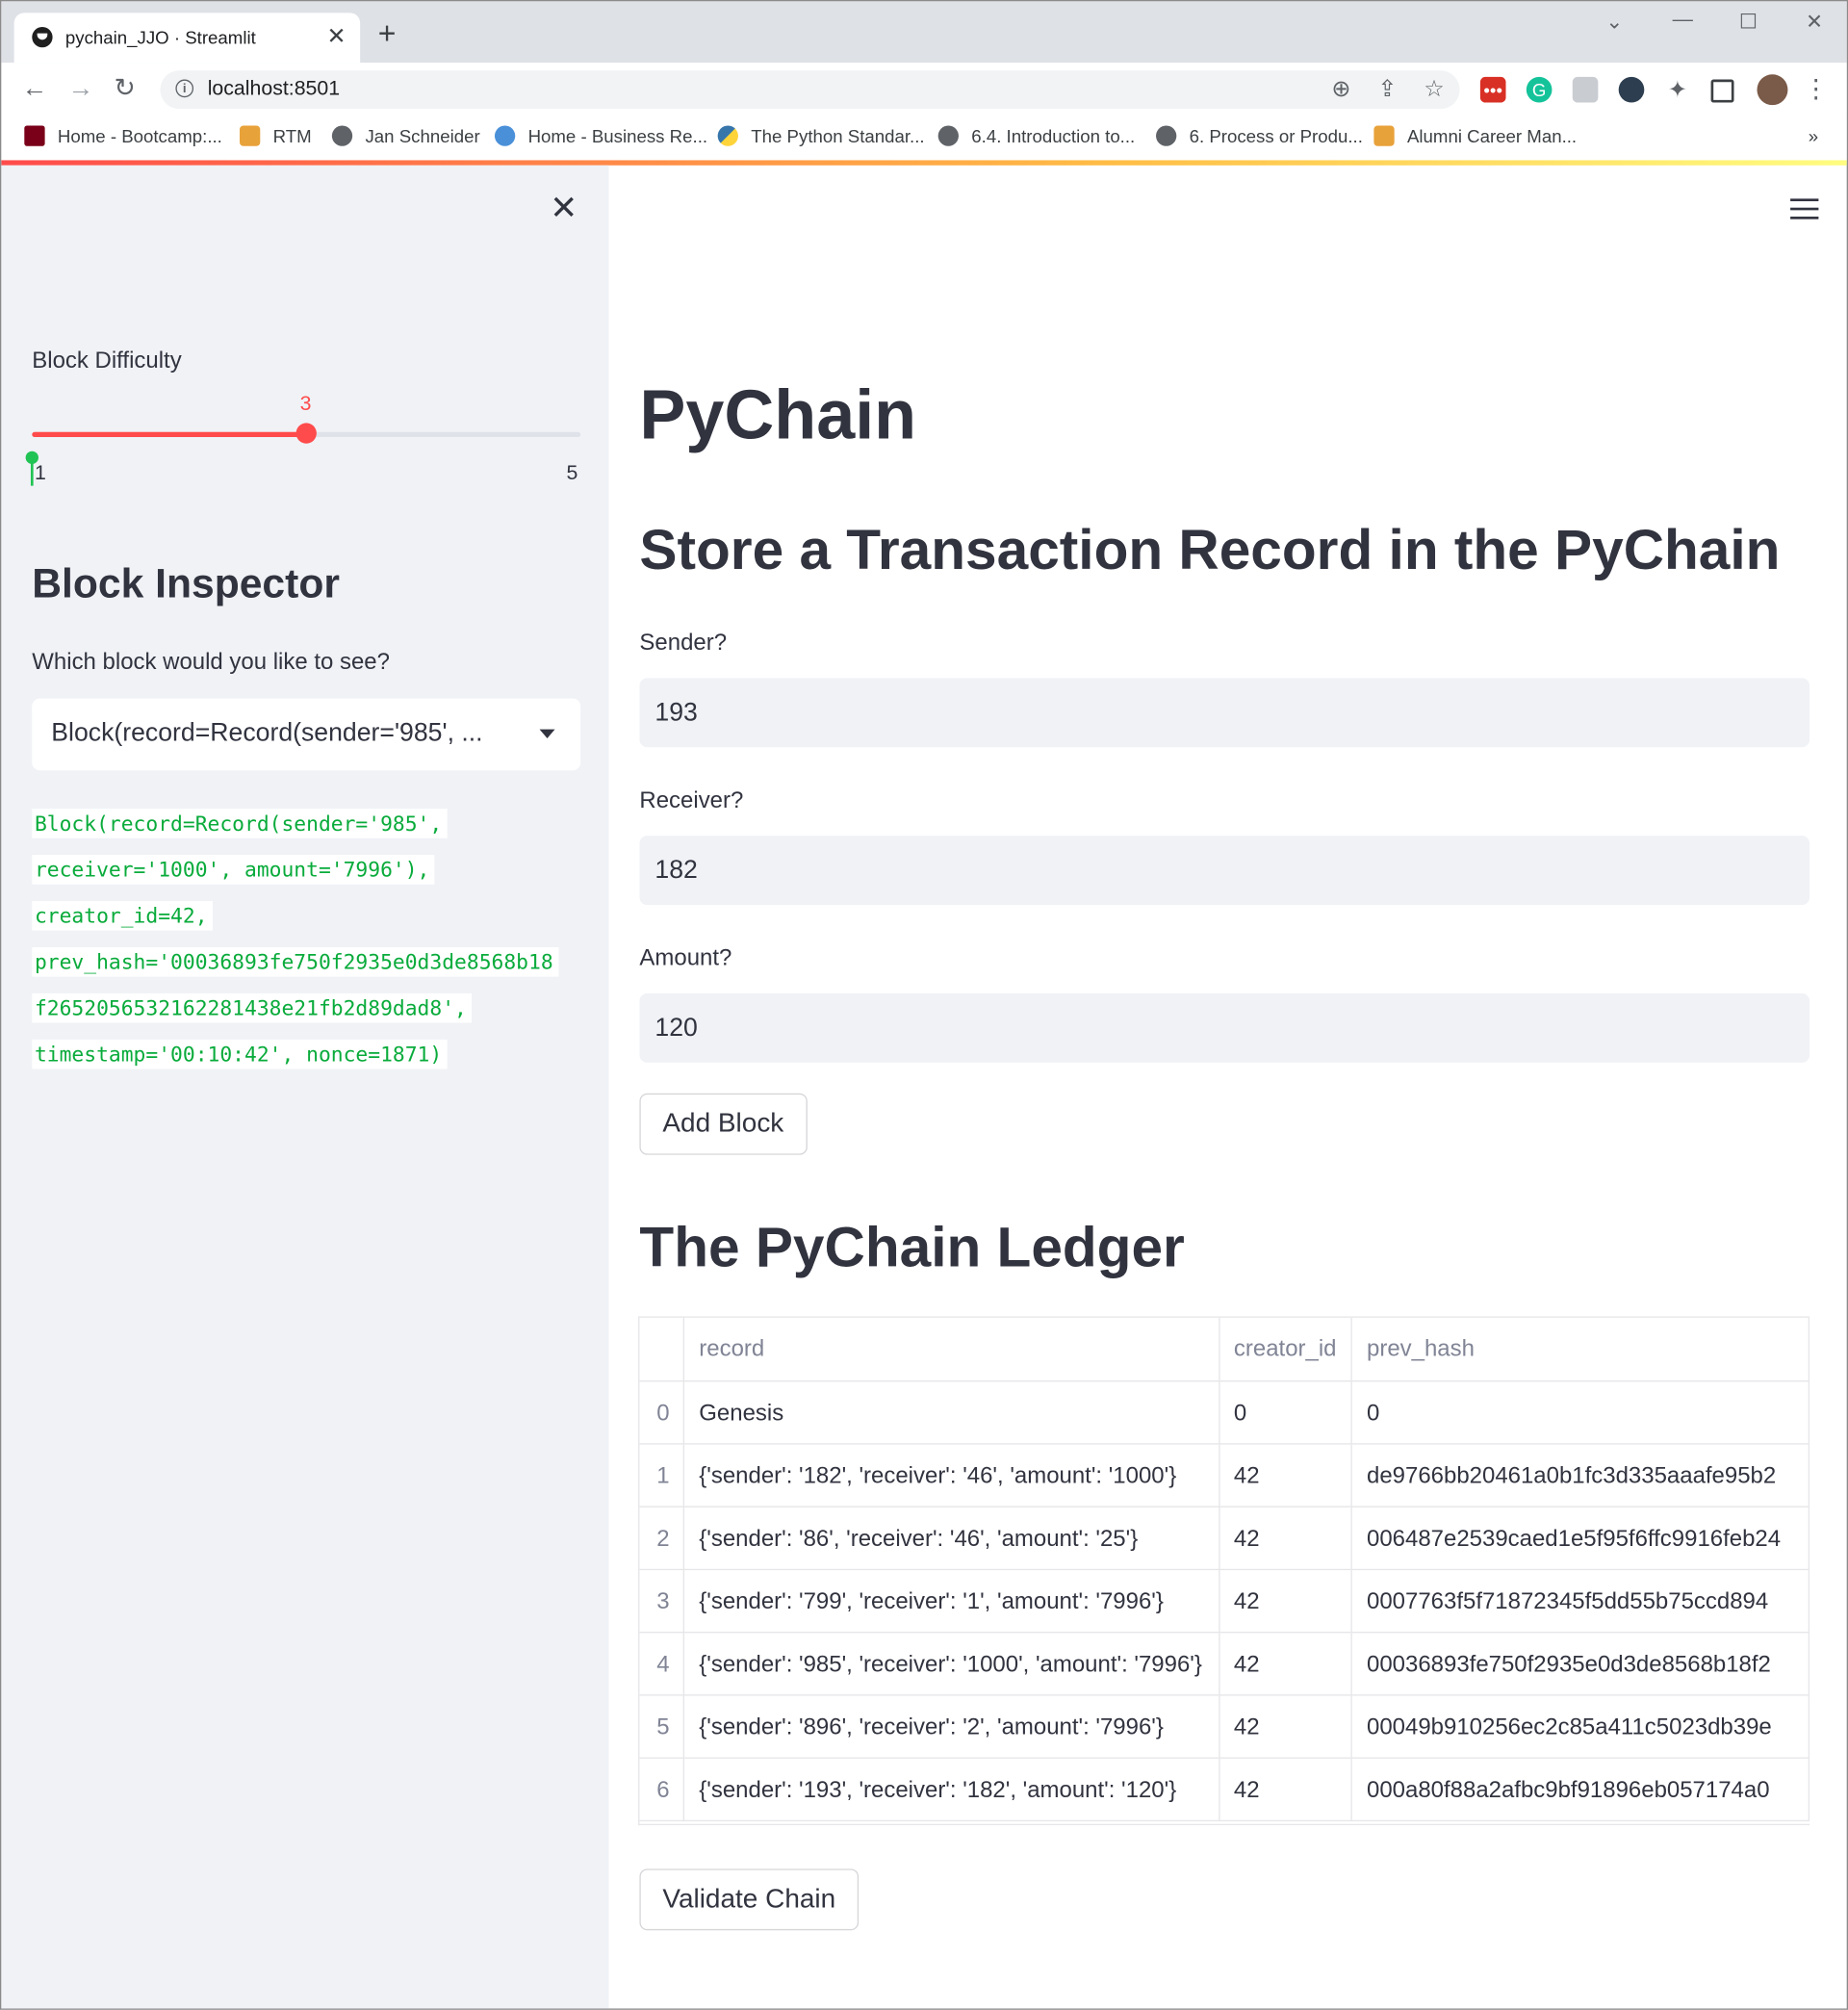  What do you see at coordinates (547, 734) in the screenshot?
I see `chevron-down-icon` at bounding box center [547, 734].